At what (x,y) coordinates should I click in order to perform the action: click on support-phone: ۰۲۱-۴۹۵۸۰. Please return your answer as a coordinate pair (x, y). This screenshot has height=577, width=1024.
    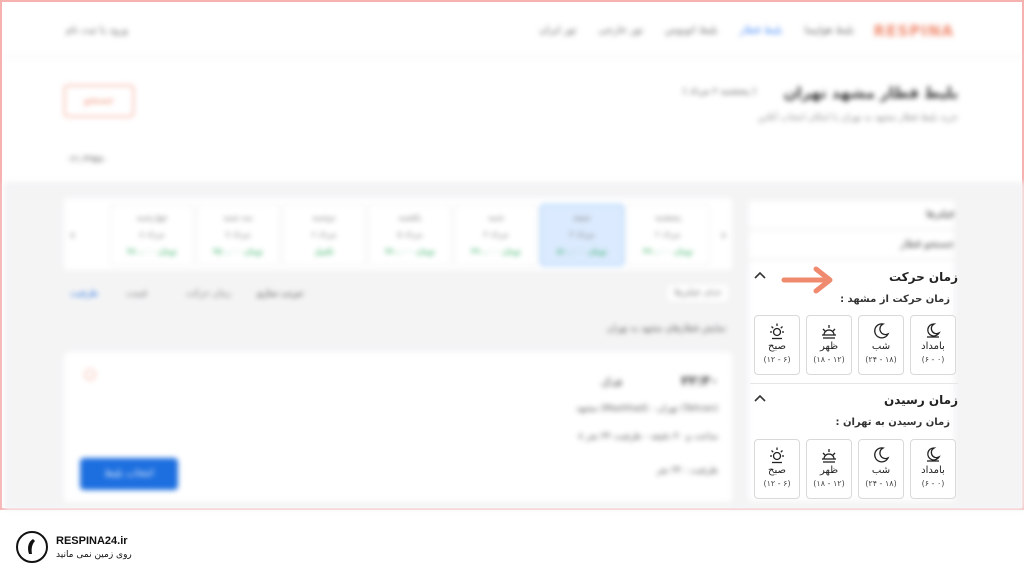
    Looking at the image, I should click on (87, 160).